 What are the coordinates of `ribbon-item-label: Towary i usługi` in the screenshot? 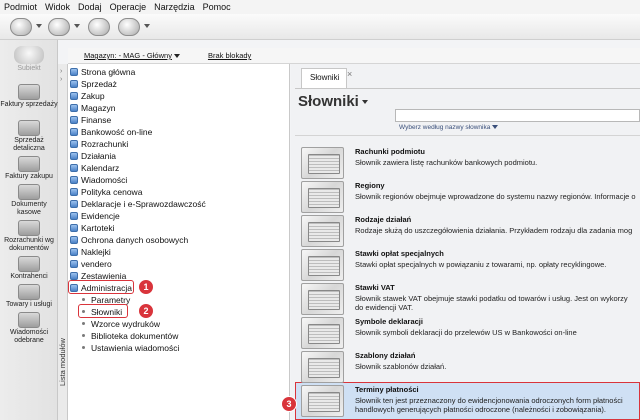 It's located at (29, 304).